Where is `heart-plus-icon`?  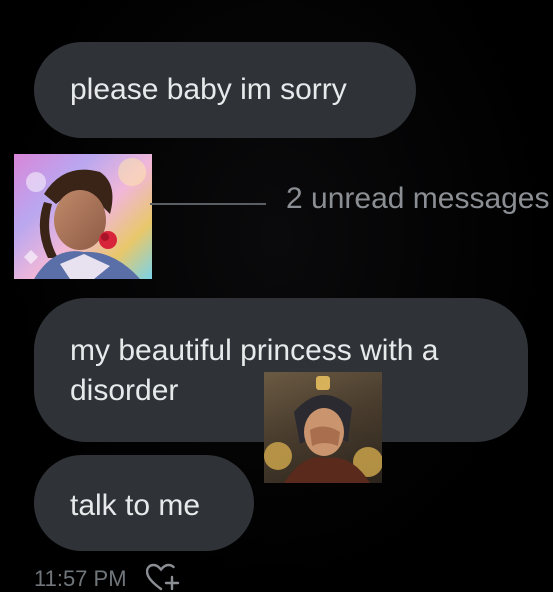 heart-plus-icon is located at coordinates (162, 577).